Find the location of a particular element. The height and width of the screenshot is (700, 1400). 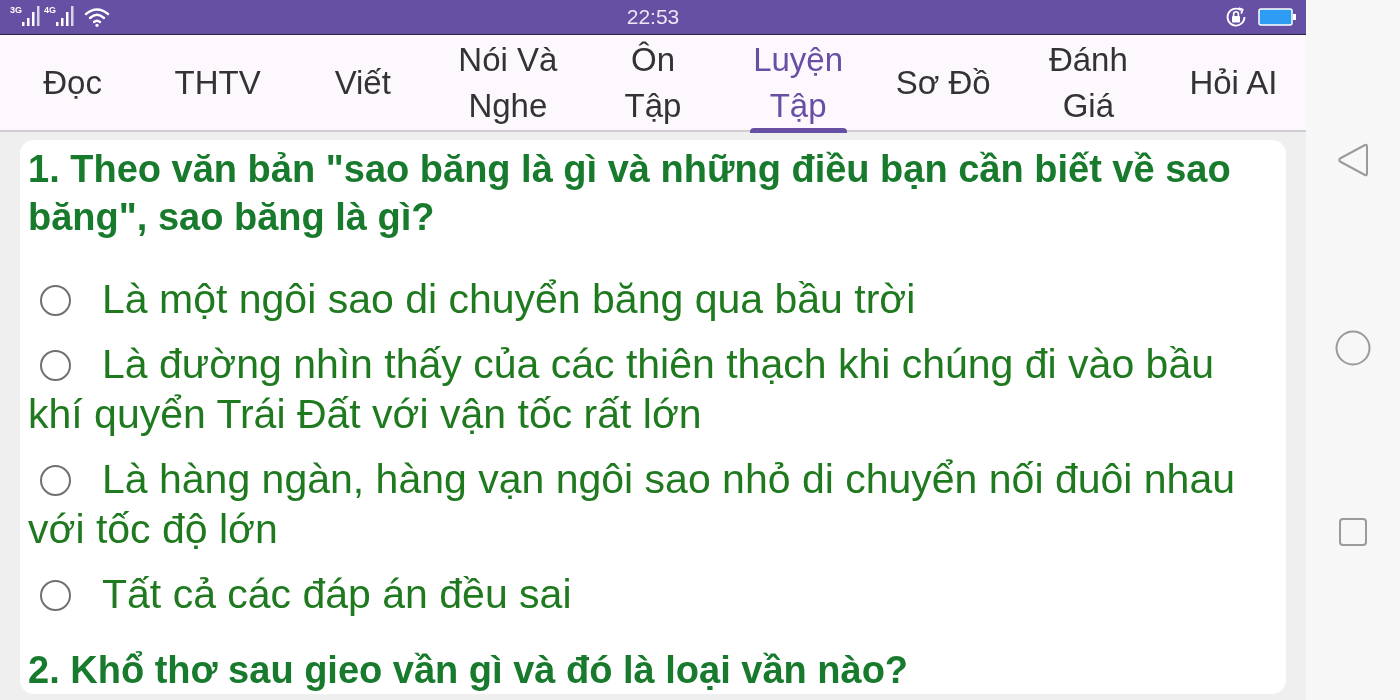

back-button is located at coordinates (1353, 160).